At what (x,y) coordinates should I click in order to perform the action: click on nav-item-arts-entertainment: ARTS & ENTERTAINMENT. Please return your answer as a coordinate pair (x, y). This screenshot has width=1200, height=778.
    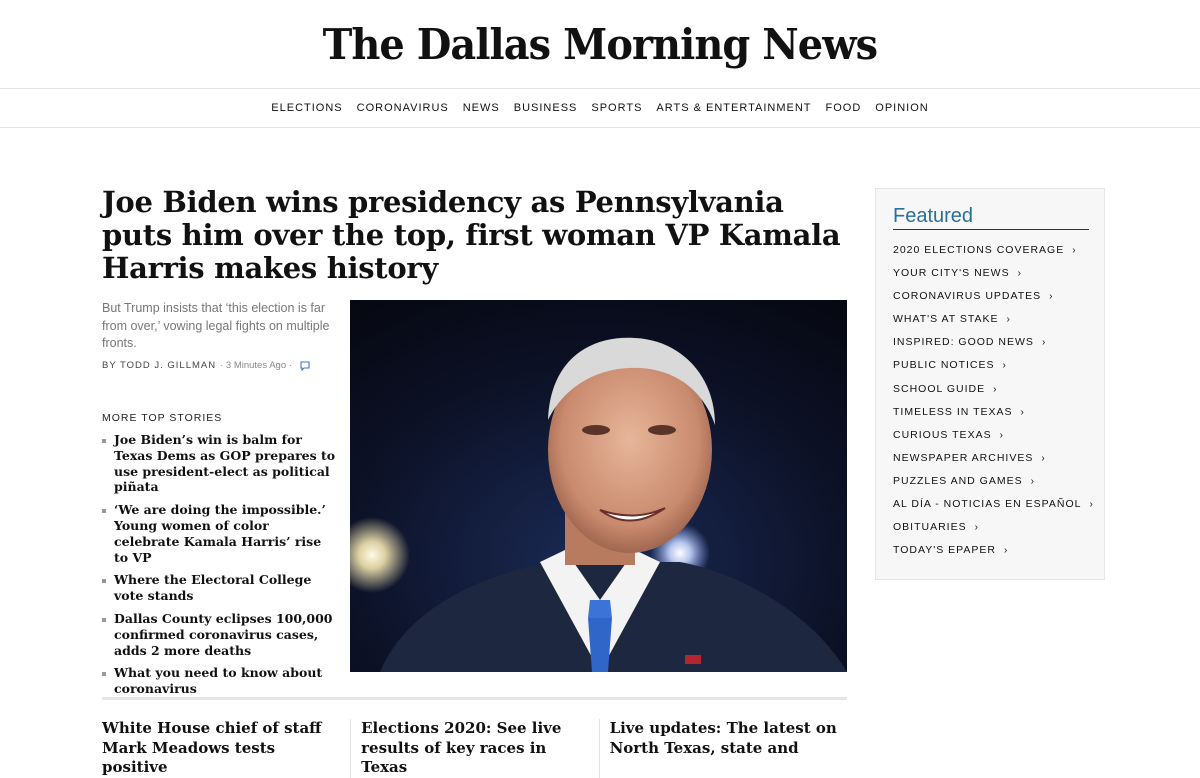
    Looking at the image, I should click on (733, 108).